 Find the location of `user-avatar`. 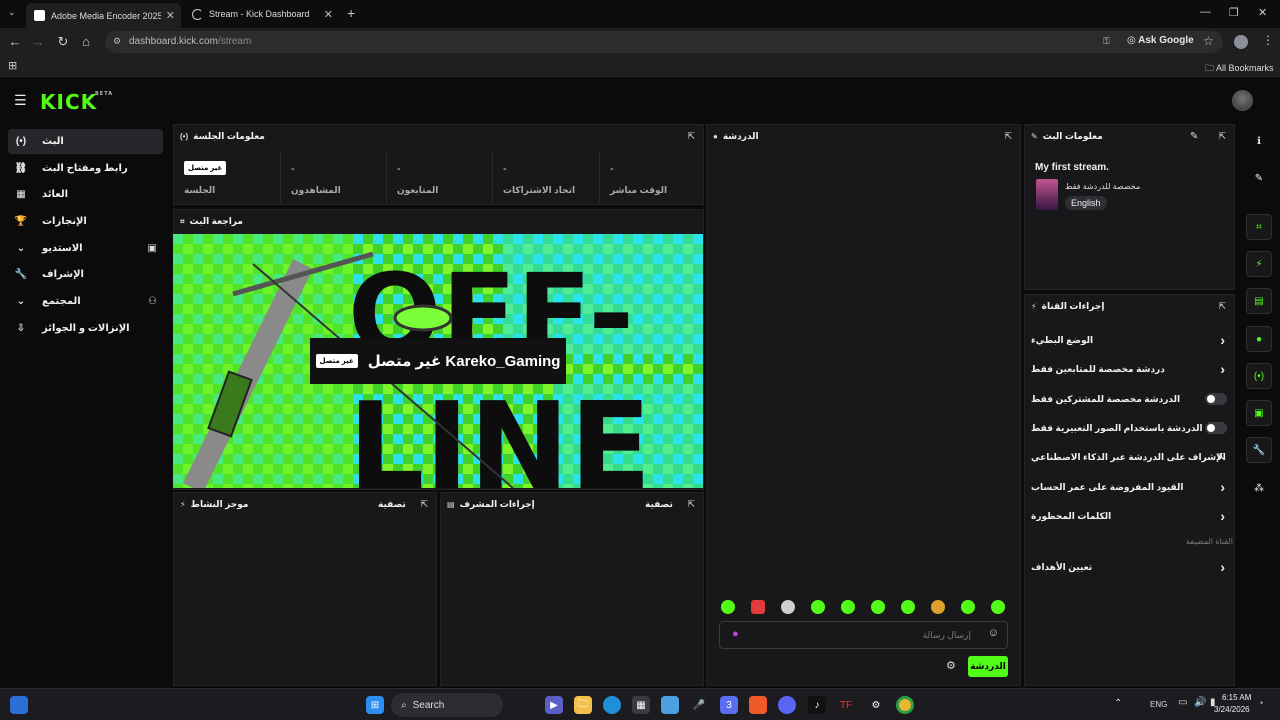

user-avatar is located at coordinates (1242, 100).